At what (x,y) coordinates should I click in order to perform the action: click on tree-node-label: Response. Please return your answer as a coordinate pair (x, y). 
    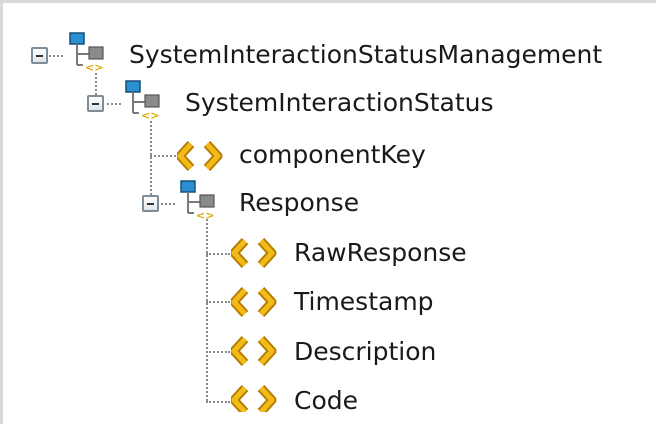
    Looking at the image, I should click on (299, 203).